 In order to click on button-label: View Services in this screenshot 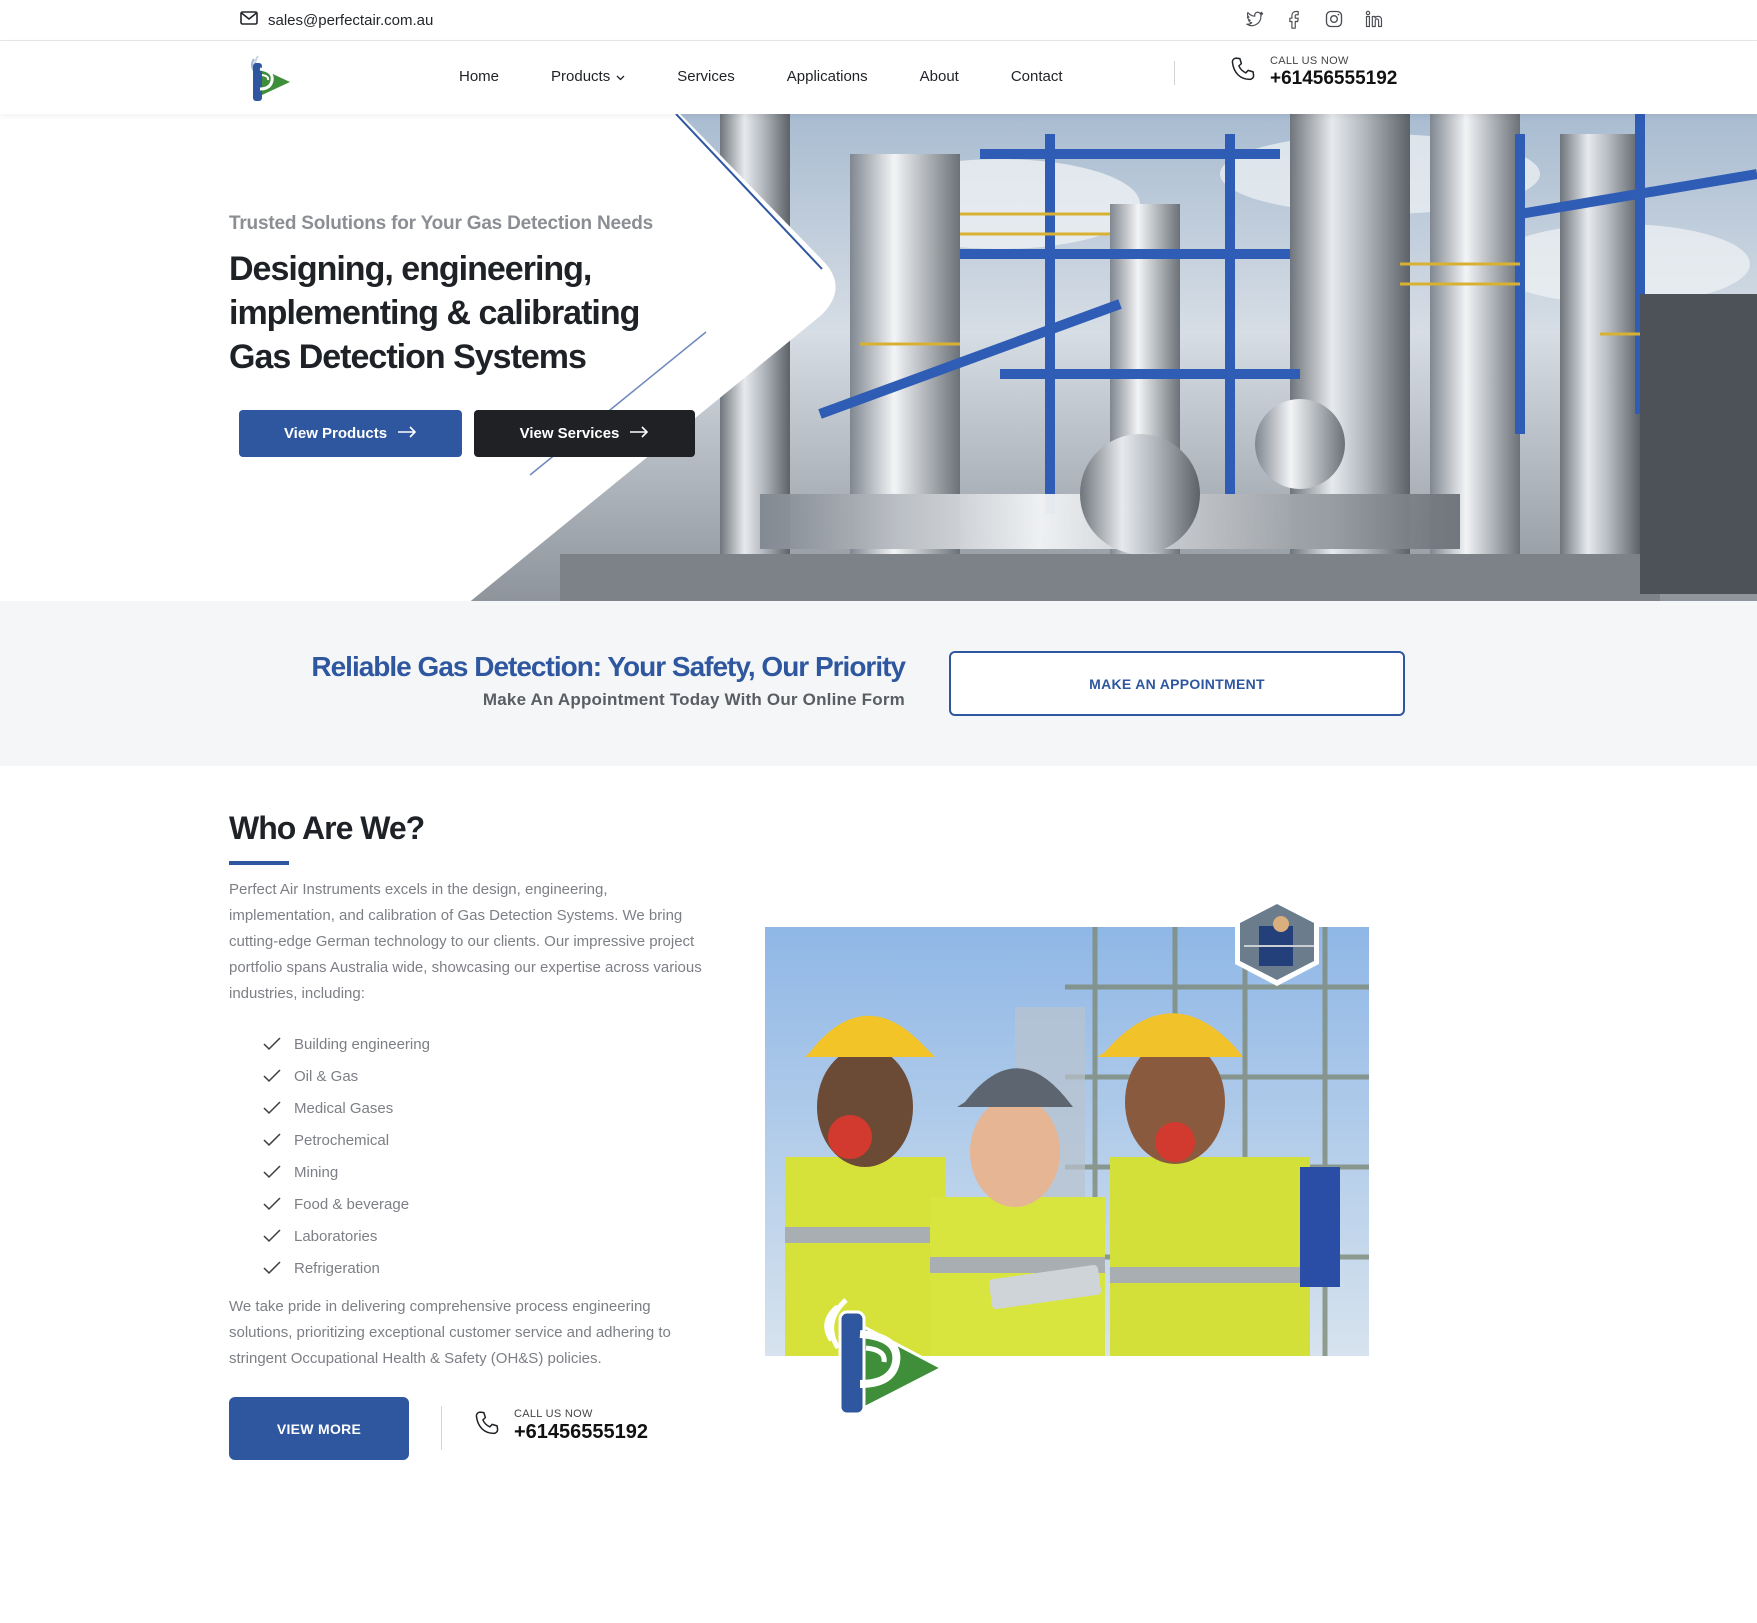, I will do `click(569, 433)`.